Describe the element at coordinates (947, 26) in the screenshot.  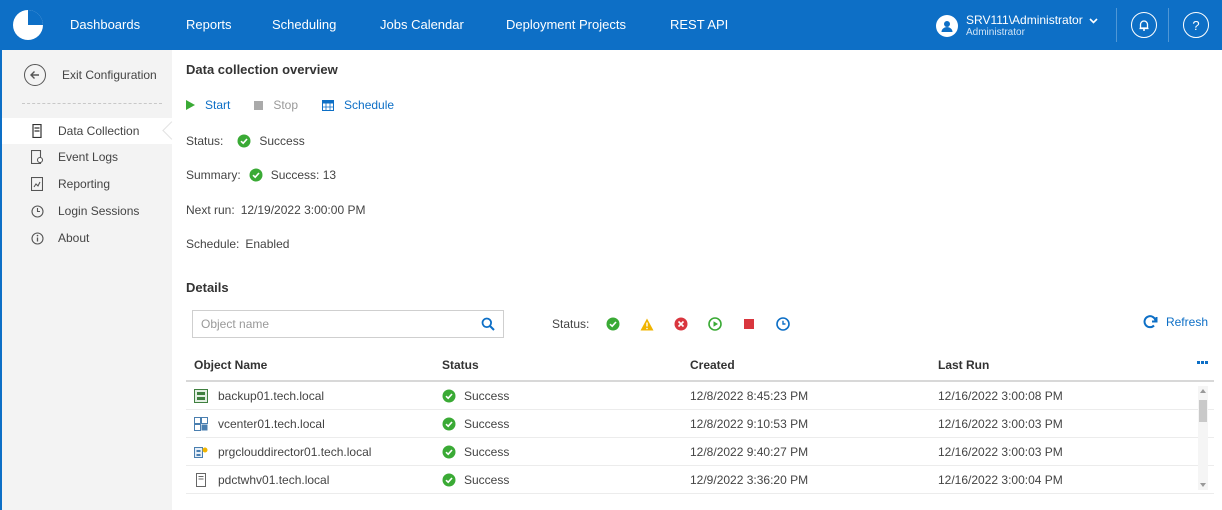
I see `user-avatar-icon` at that location.